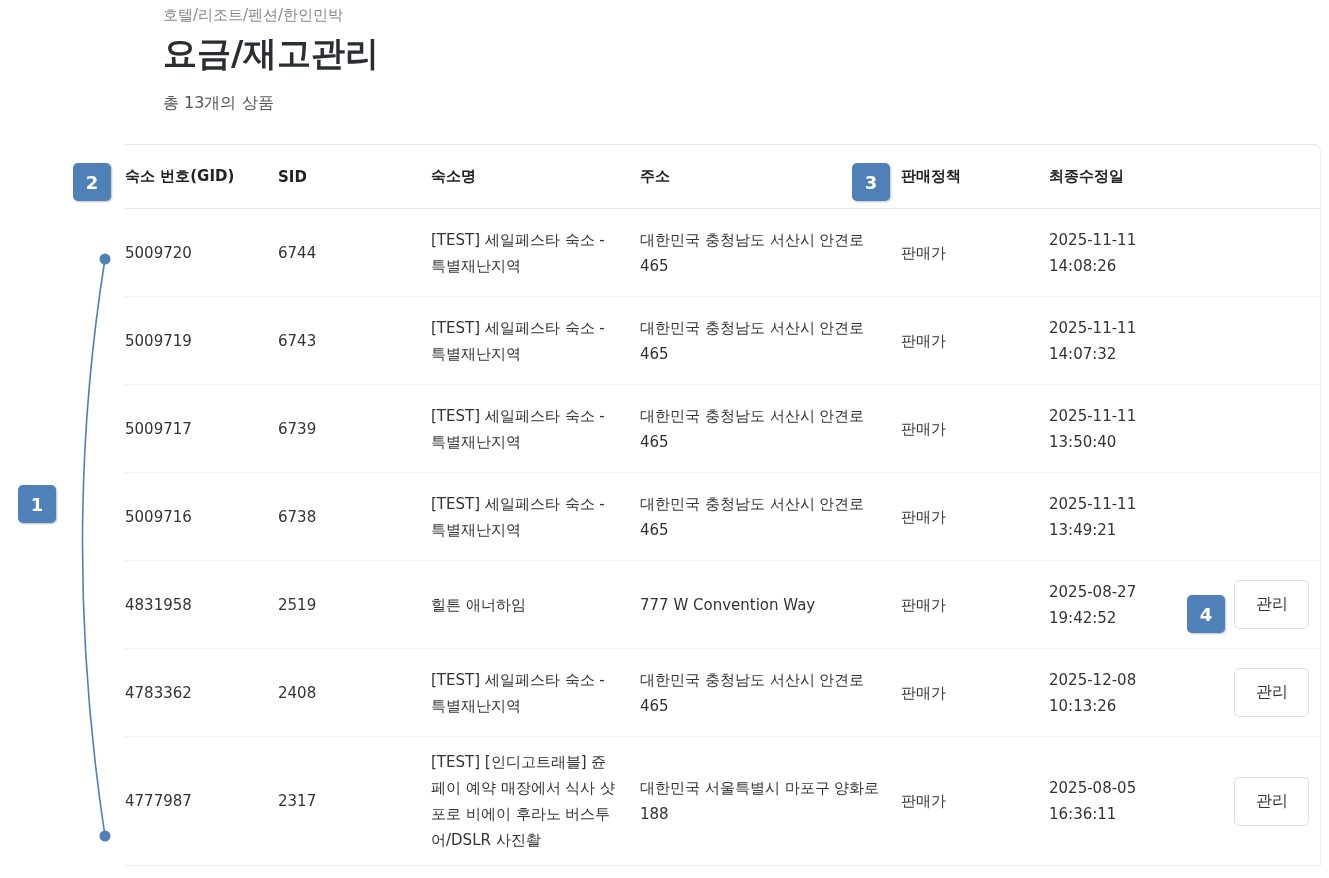 Image resolution: width=1329 pixels, height=878 pixels. What do you see at coordinates (453, 176) in the screenshot?
I see `column-header: 숙소명` at bounding box center [453, 176].